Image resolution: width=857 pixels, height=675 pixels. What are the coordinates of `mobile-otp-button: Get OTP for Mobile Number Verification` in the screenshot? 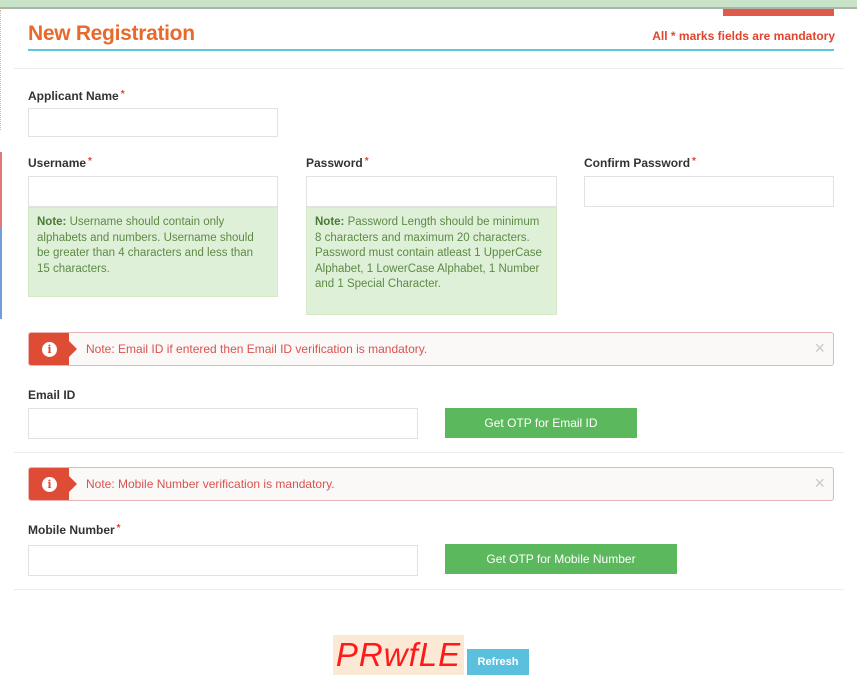 It's located at (561, 570).